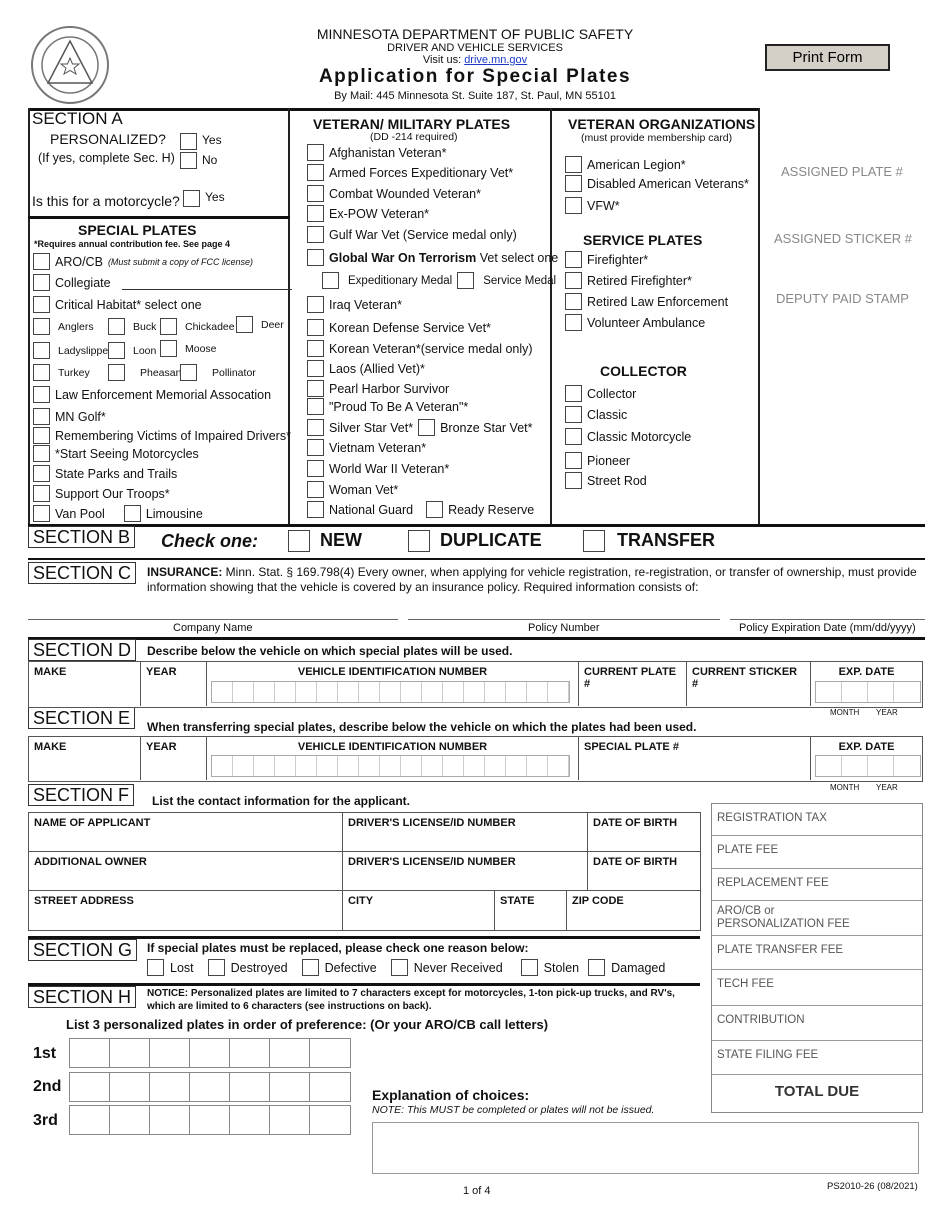  What do you see at coordinates (817, 1058) in the screenshot?
I see `fee-row: STATE FILING FEE` at bounding box center [817, 1058].